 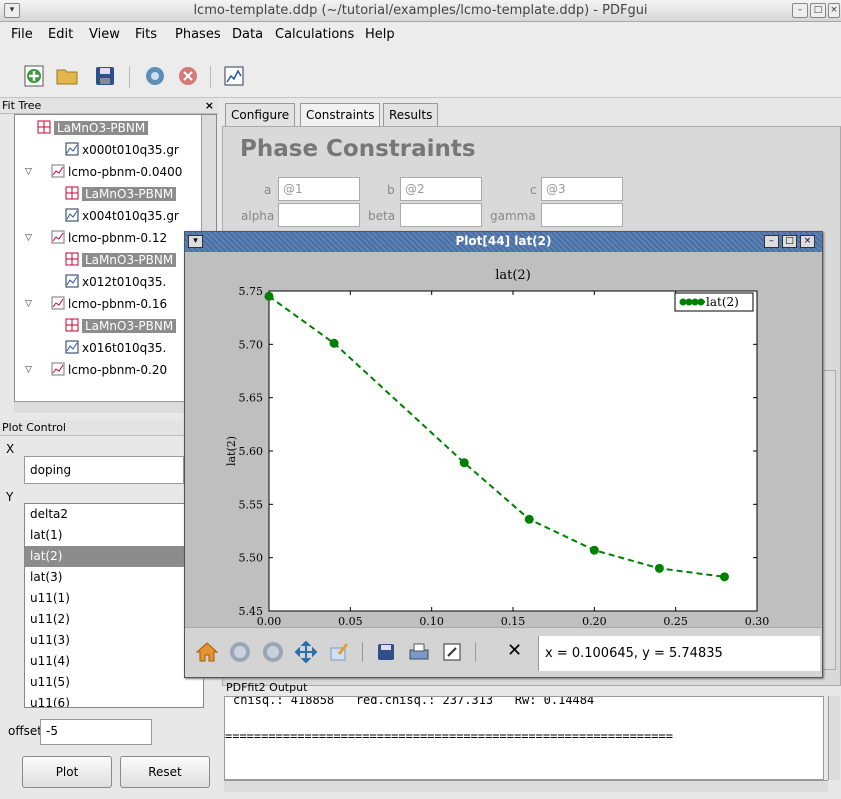 What do you see at coordinates (115, 282) in the screenshot?
I see `tree-row-data: x012t010q35.` at bounding box center [115, 282].